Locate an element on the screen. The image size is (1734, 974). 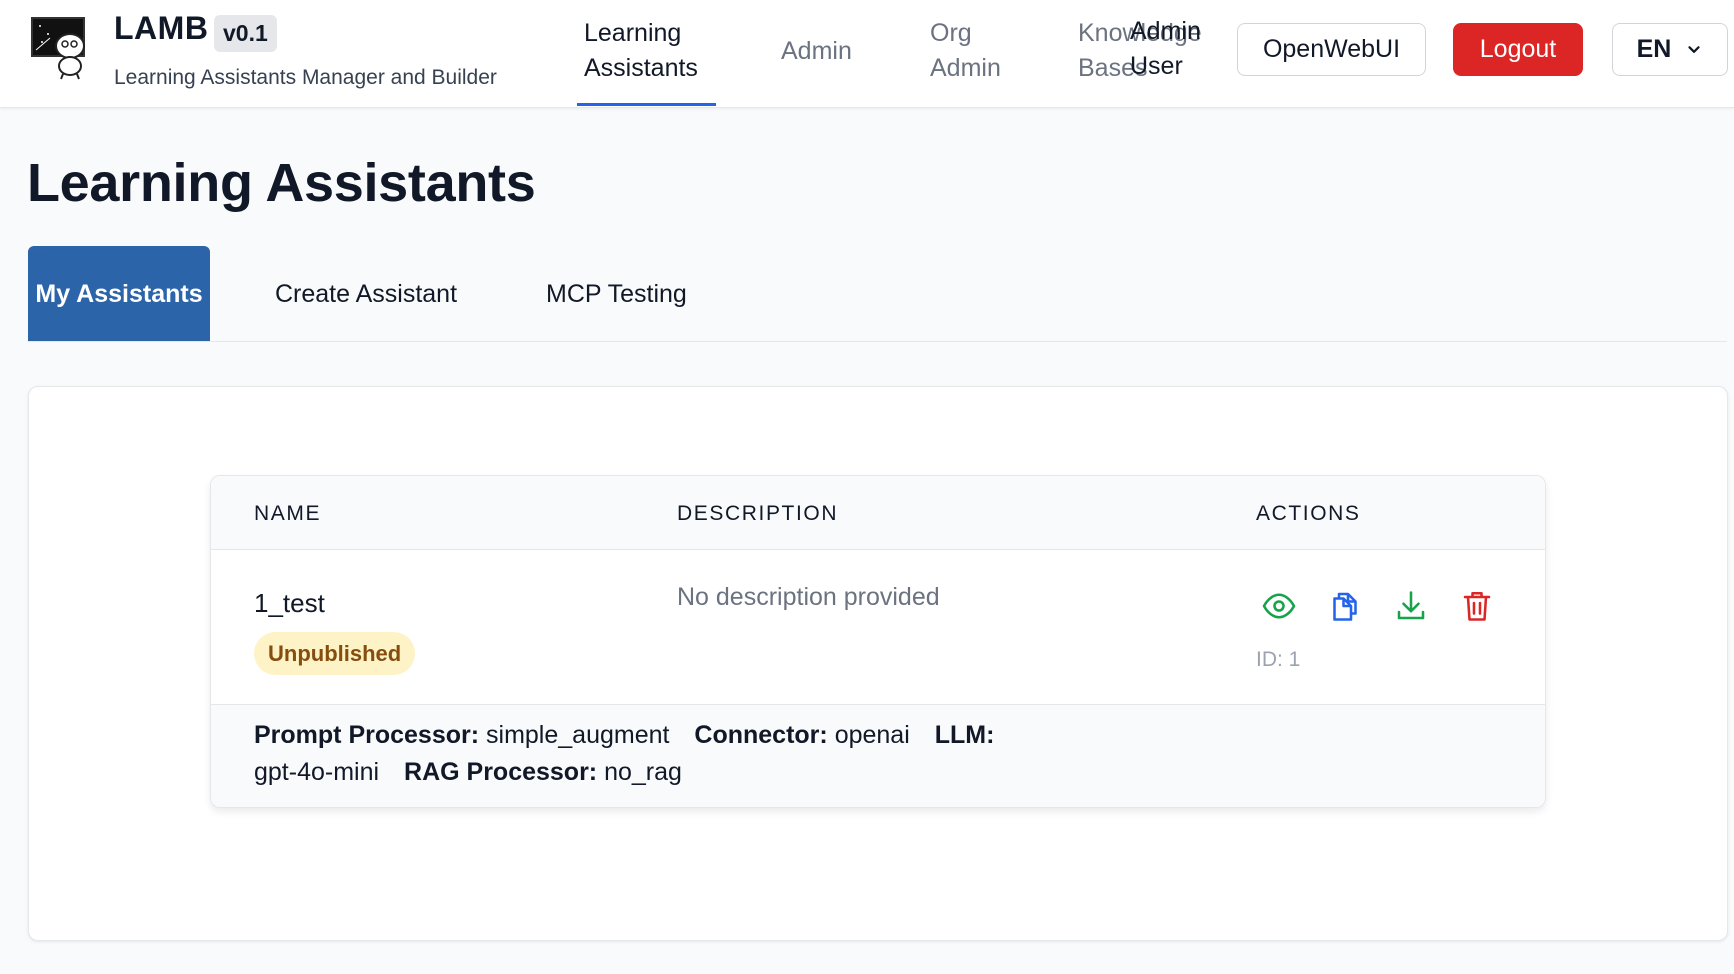
tab-label: My Assistants is located at coordinates (119, 293).